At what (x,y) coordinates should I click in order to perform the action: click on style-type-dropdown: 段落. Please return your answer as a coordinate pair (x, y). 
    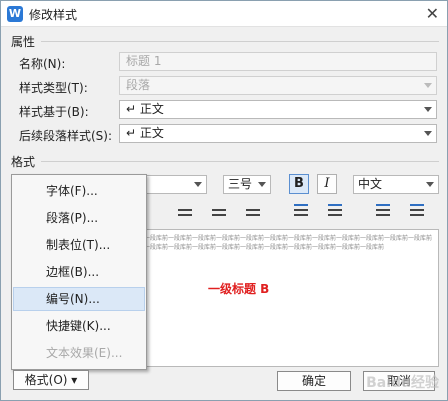
    Looking at the image, I should click on (278, 85).